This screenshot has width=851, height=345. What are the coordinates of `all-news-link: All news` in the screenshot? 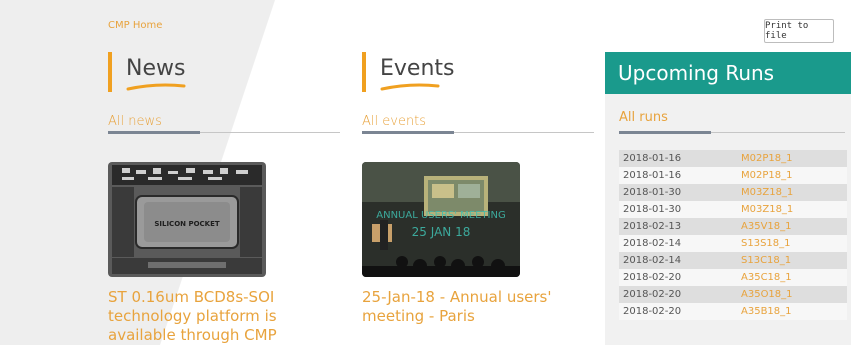 It's located at (135, 121).